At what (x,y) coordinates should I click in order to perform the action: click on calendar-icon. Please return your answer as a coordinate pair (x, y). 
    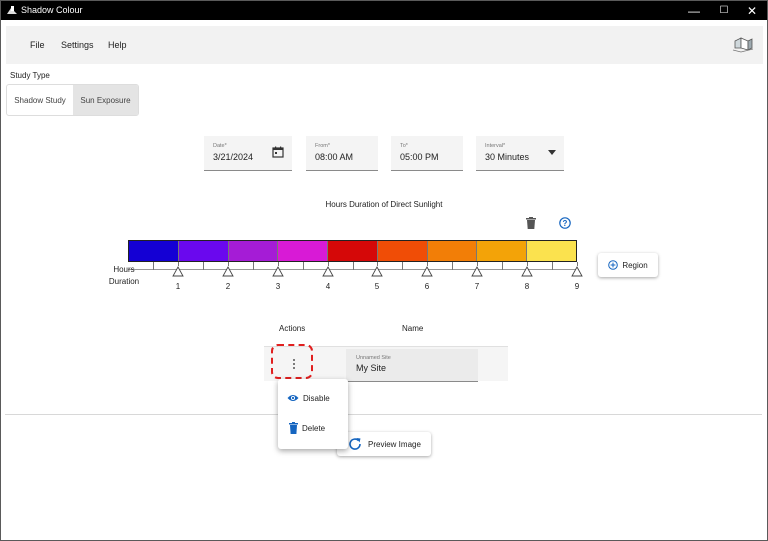
    Looking at the image, I should click on (278, 152).